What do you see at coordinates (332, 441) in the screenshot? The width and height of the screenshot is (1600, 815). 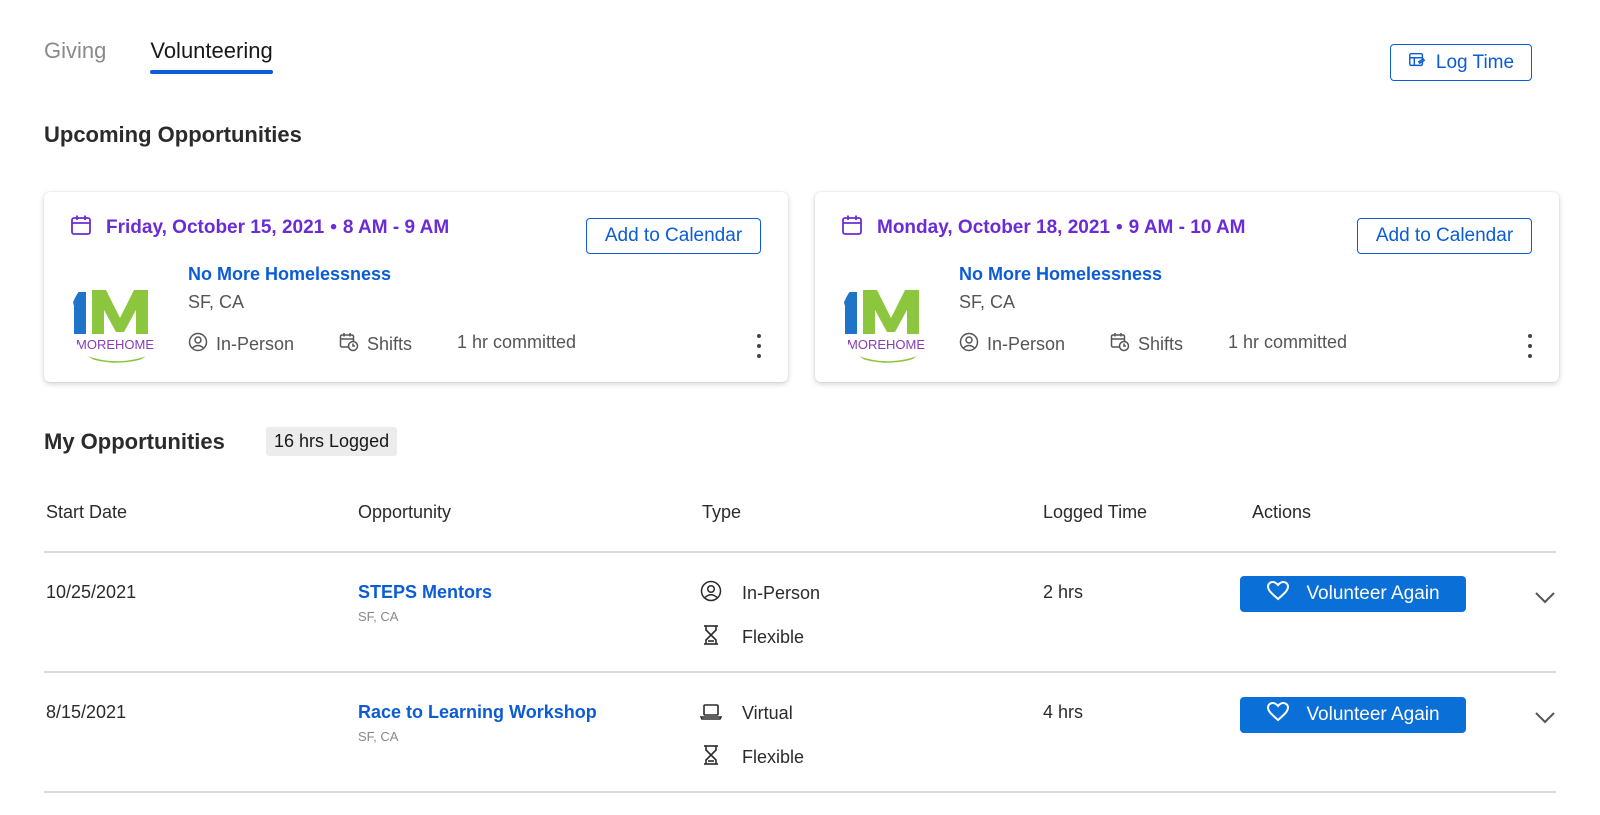 I see `hours-logged-badge: 16 hrs Logged` at bounding box center [332, 441].